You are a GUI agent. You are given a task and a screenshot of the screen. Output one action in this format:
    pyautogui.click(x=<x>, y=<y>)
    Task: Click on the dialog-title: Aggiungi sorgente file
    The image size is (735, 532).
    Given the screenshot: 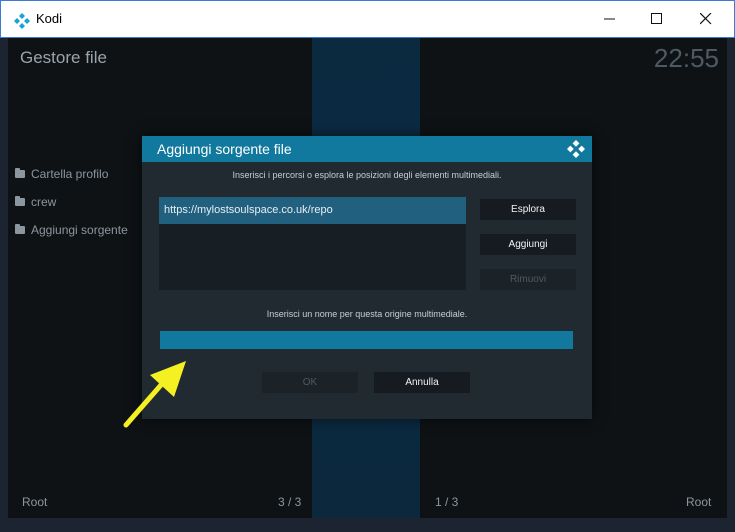 What is the action you would take?
    pyautogui.click(x=224, y=149)
    